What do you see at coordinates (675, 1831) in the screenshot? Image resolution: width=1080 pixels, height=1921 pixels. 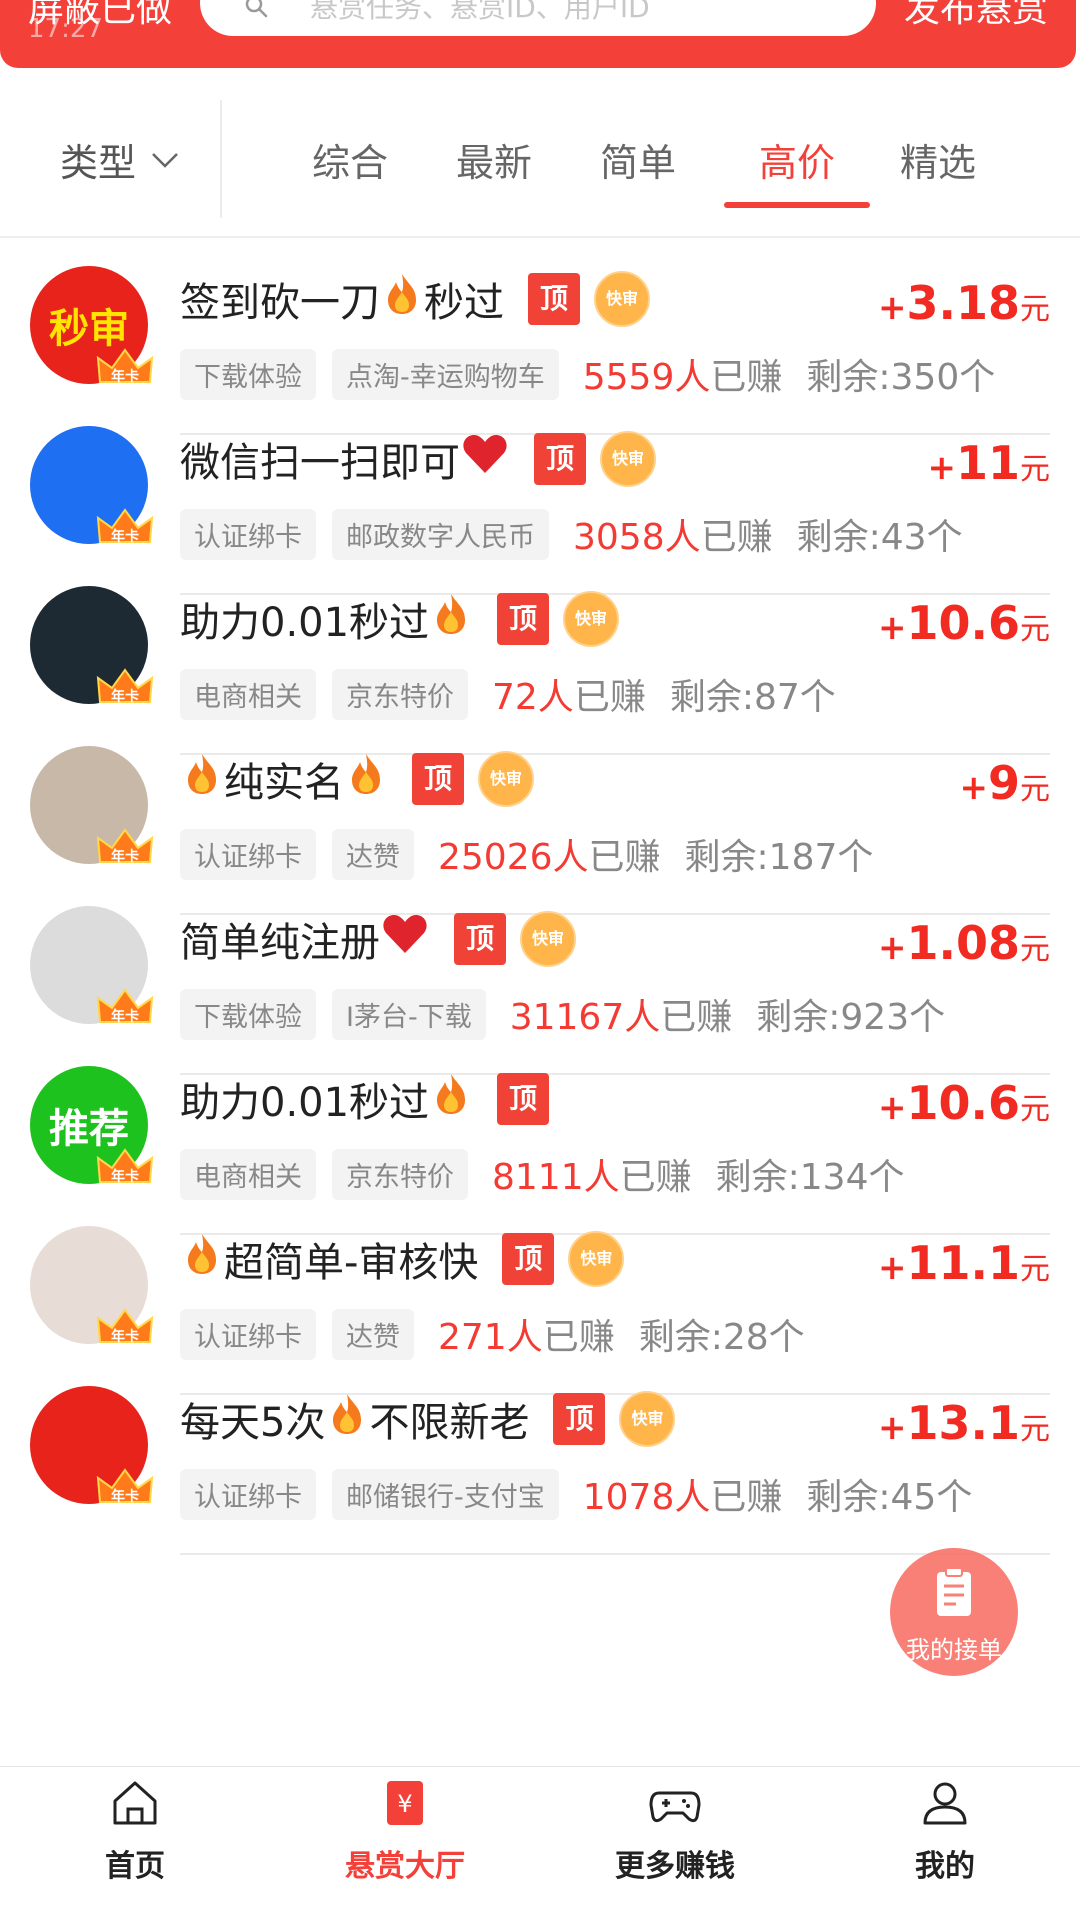 I see `nav-more-earn: 更多赚钱` at bounding box center [675, 1831].